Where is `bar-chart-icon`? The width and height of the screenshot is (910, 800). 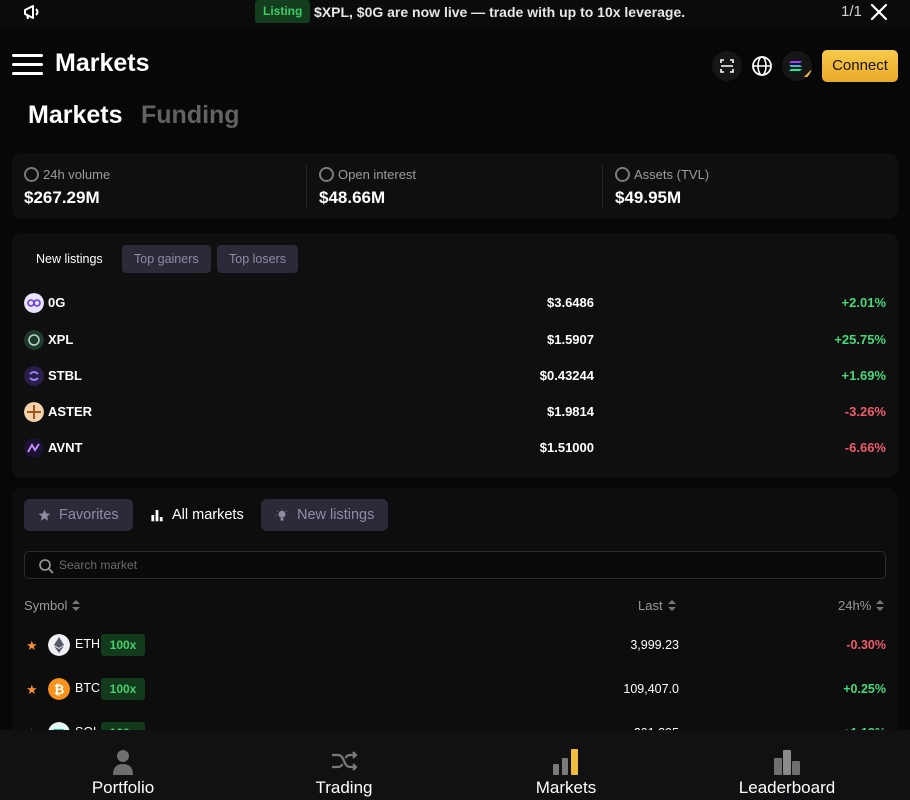 bar-chart-icon is located at coordinates (157, 516).